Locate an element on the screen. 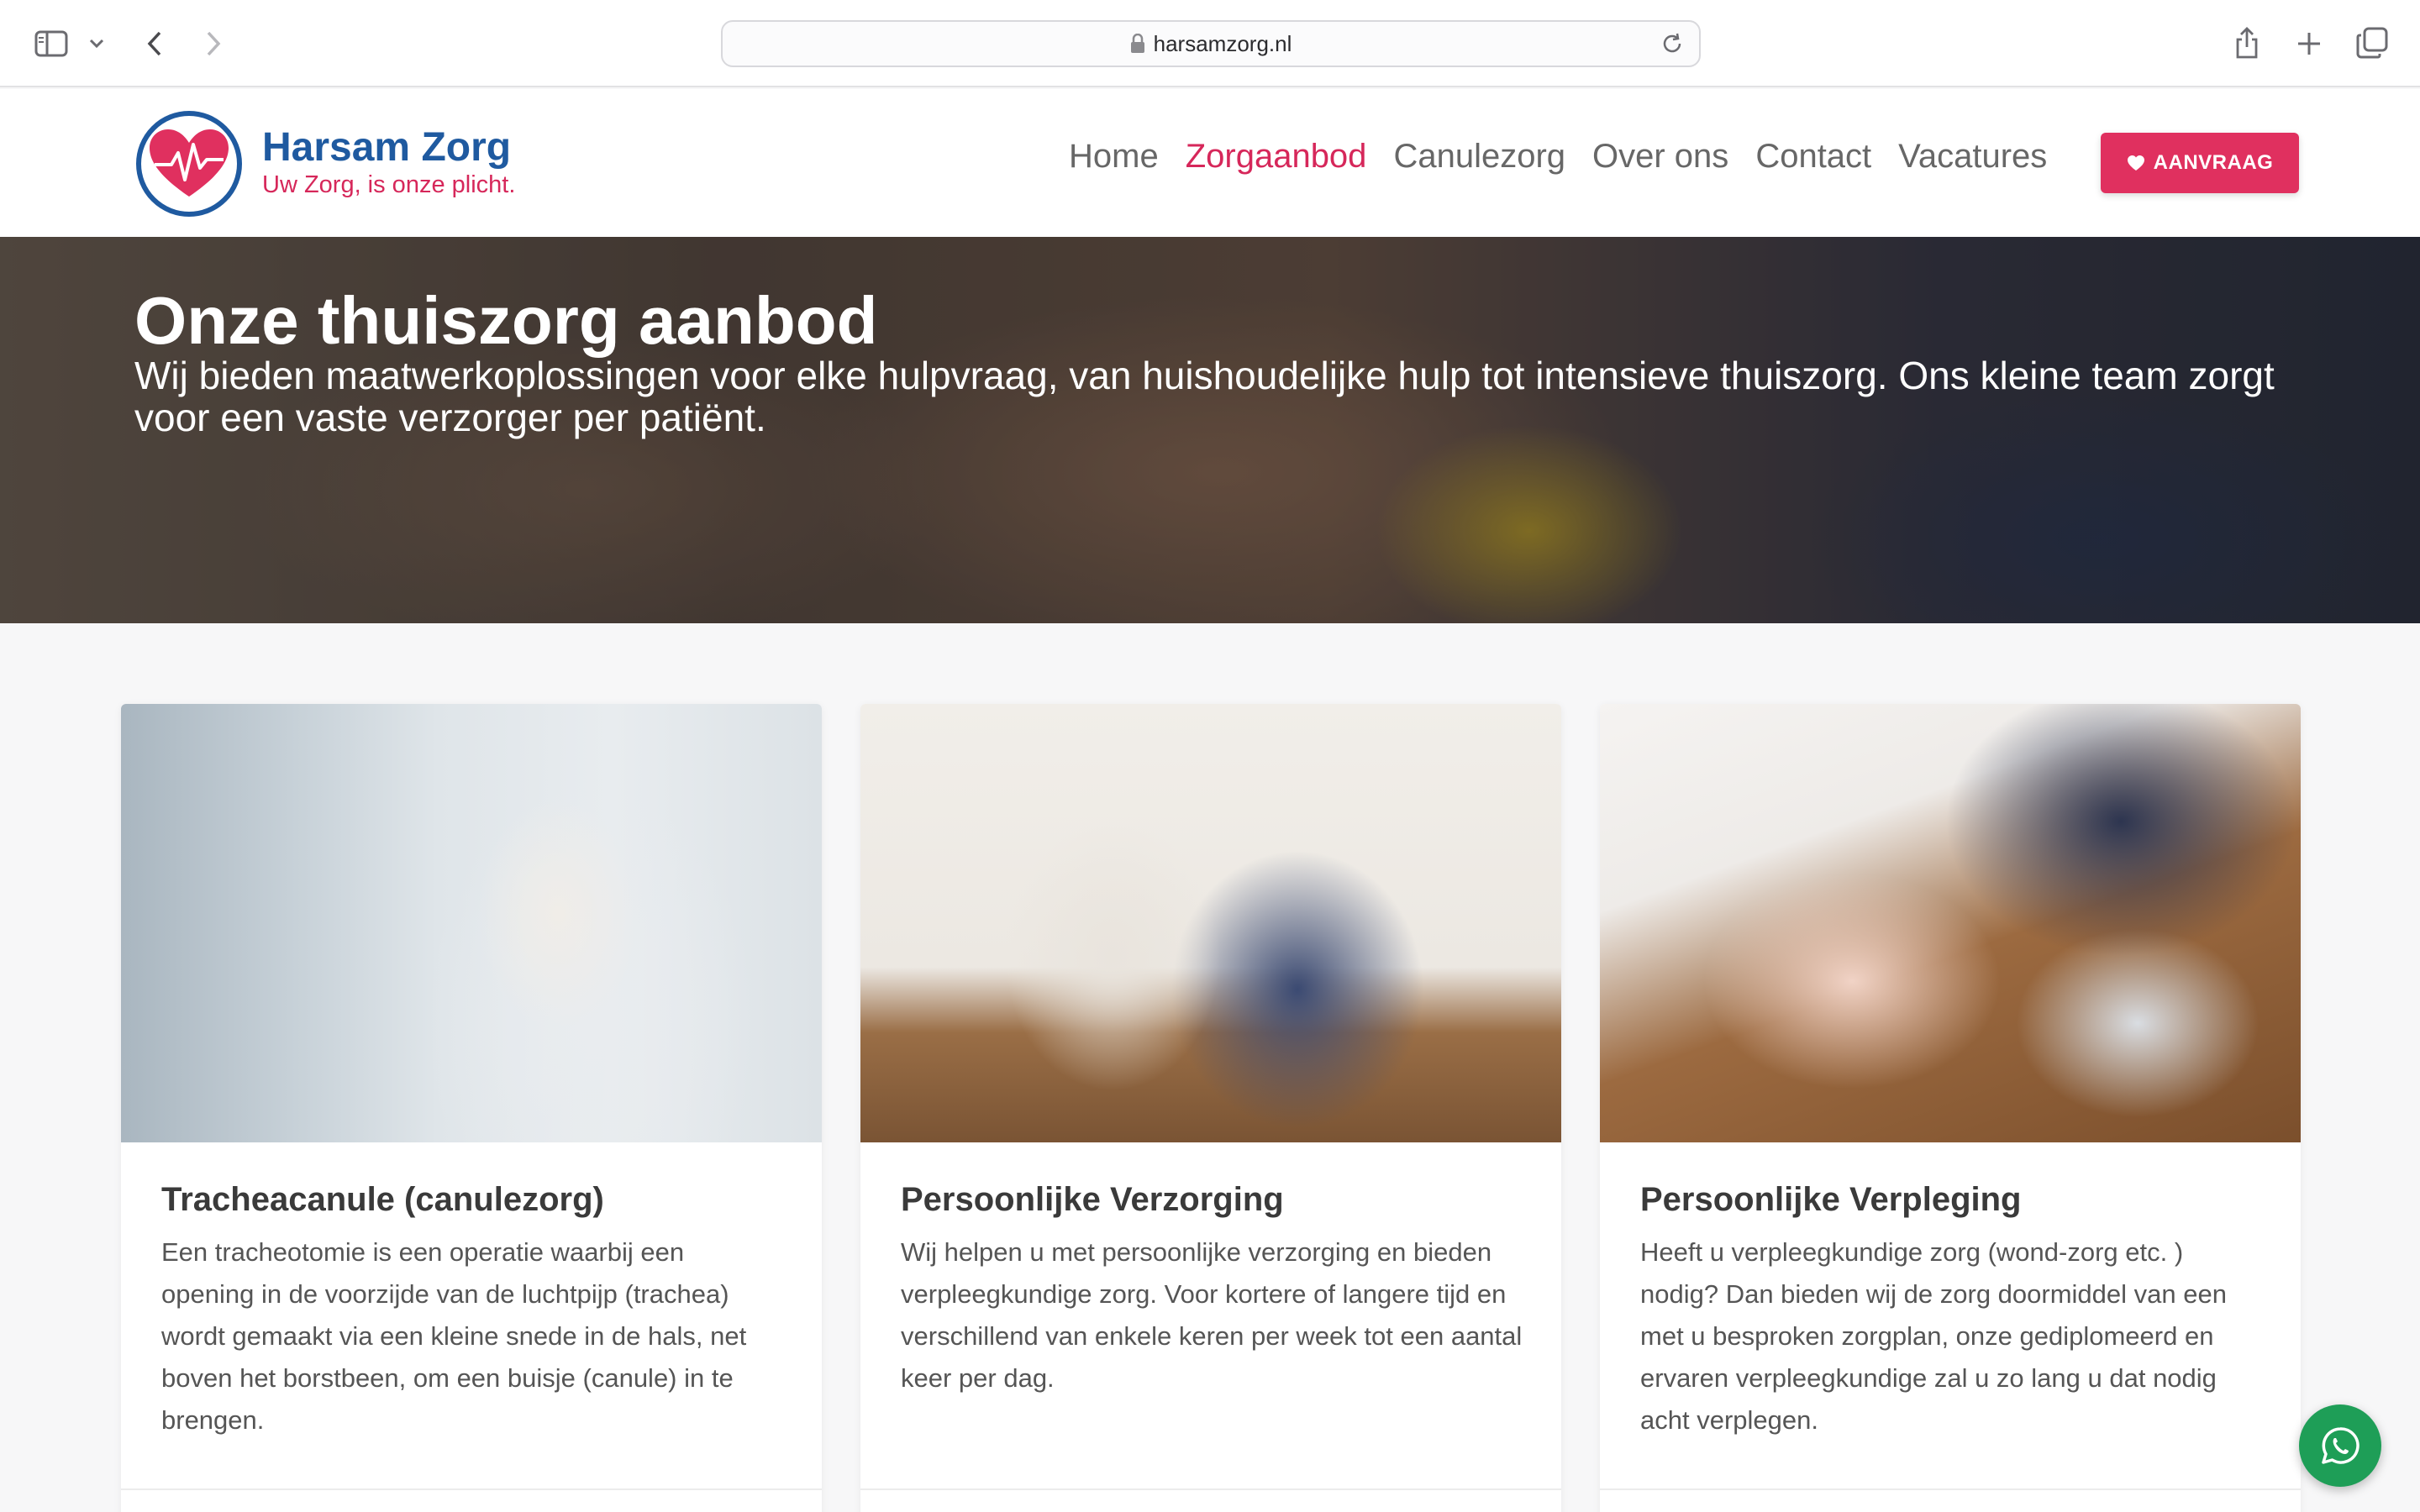  chevron-right-icon is located at coordinates (214, 43).